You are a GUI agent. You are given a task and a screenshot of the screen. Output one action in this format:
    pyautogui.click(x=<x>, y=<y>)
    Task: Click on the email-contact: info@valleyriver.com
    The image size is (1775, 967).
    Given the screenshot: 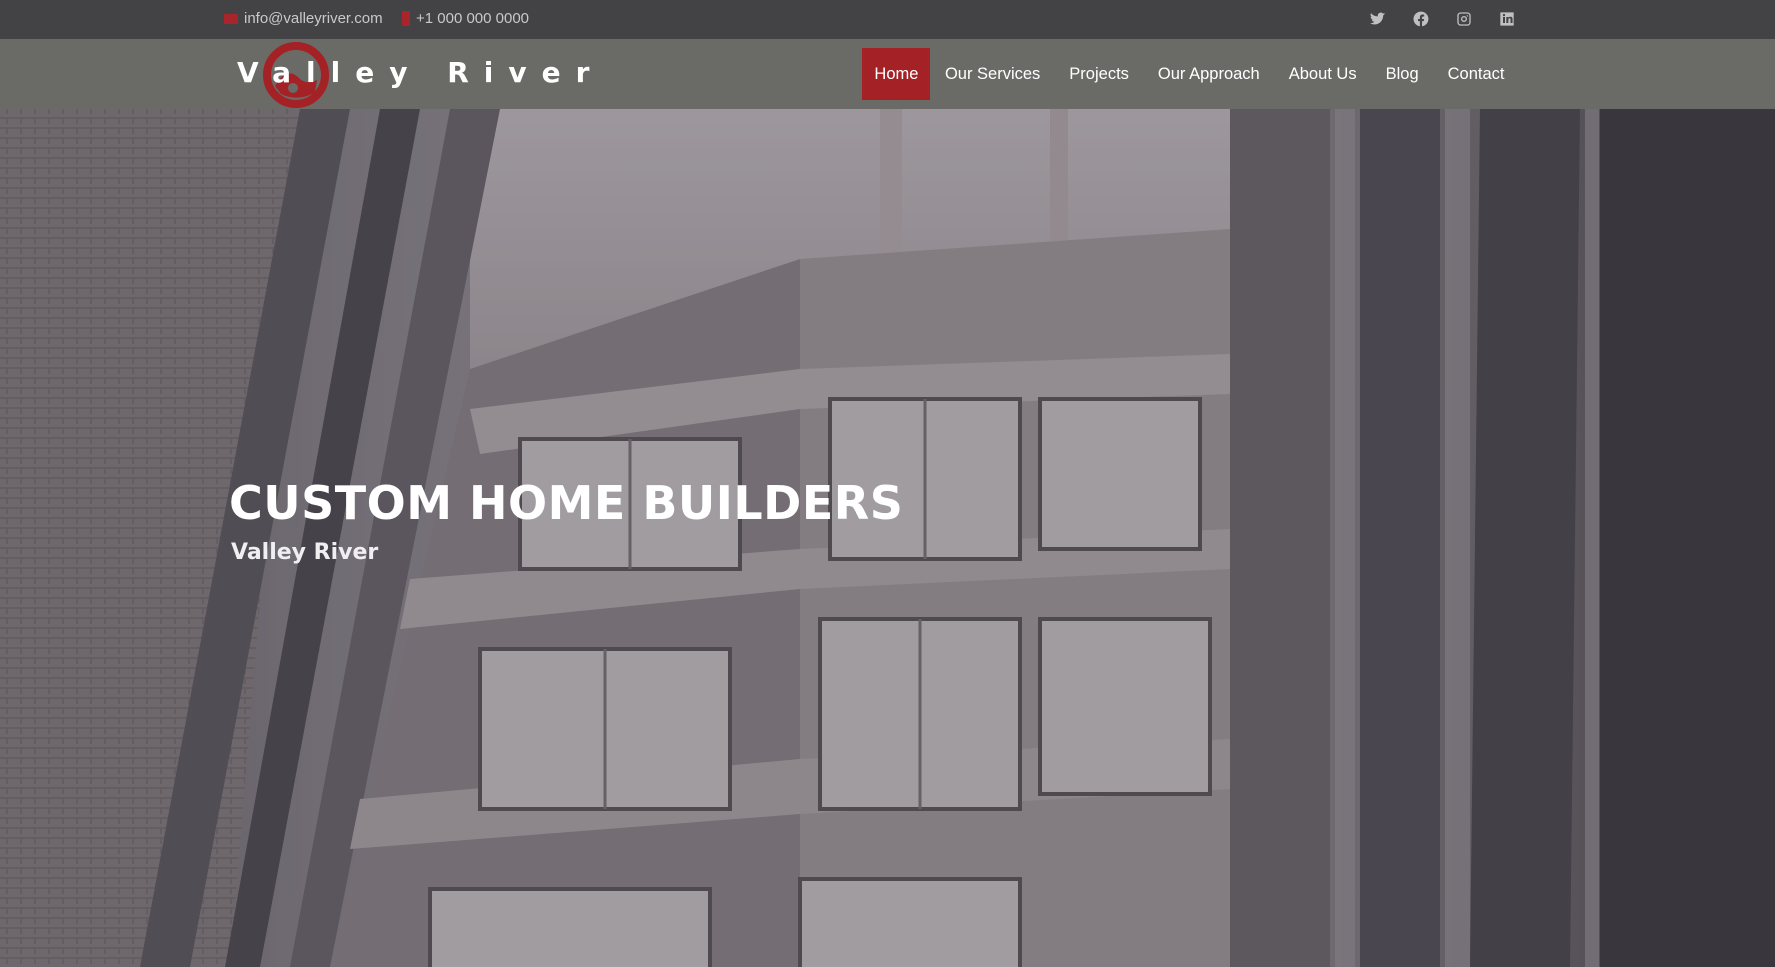 What is the action you would take?
    pyautogui.click(x=303, y=18)
    